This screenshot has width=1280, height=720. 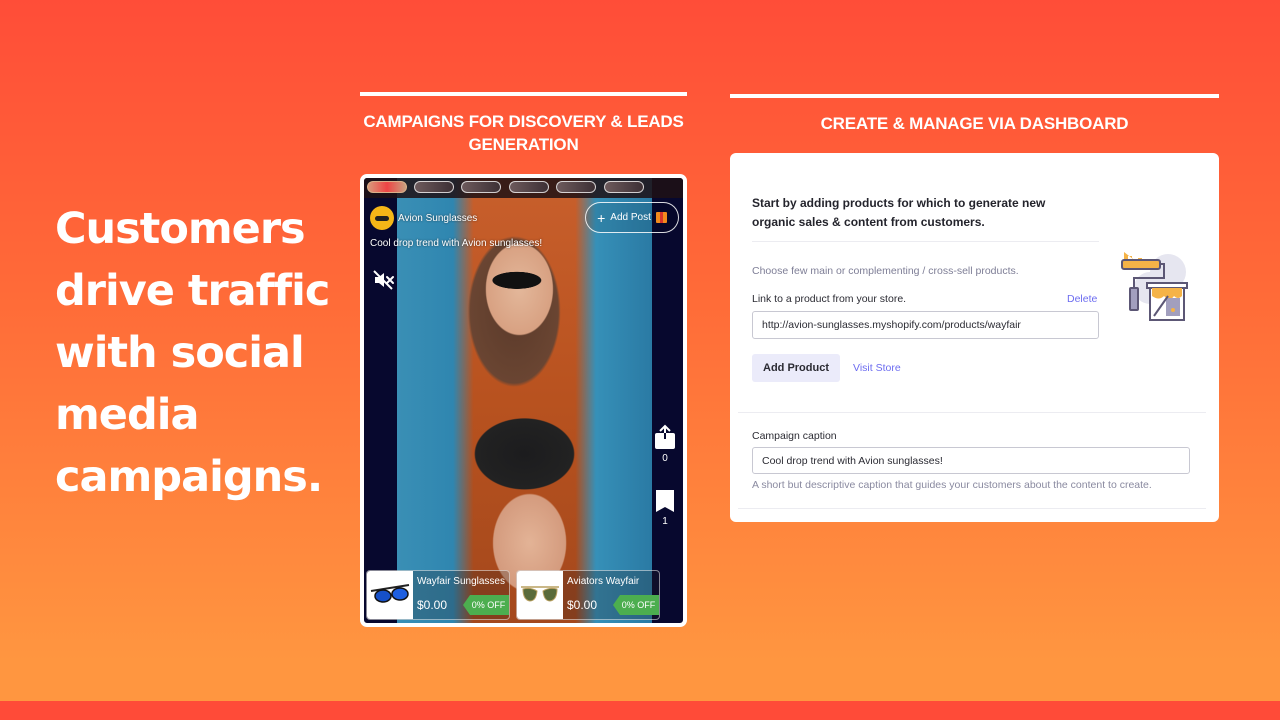 I want to click on product-card: Wayfair Sunglasses $0.00 0% OFF, so click(x=438, y=595).